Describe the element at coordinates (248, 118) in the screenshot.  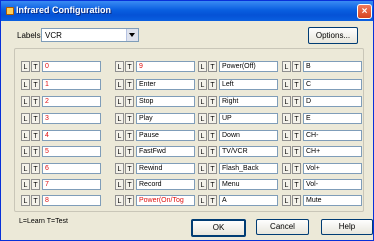
I see `code-label-field: UP` at that location.